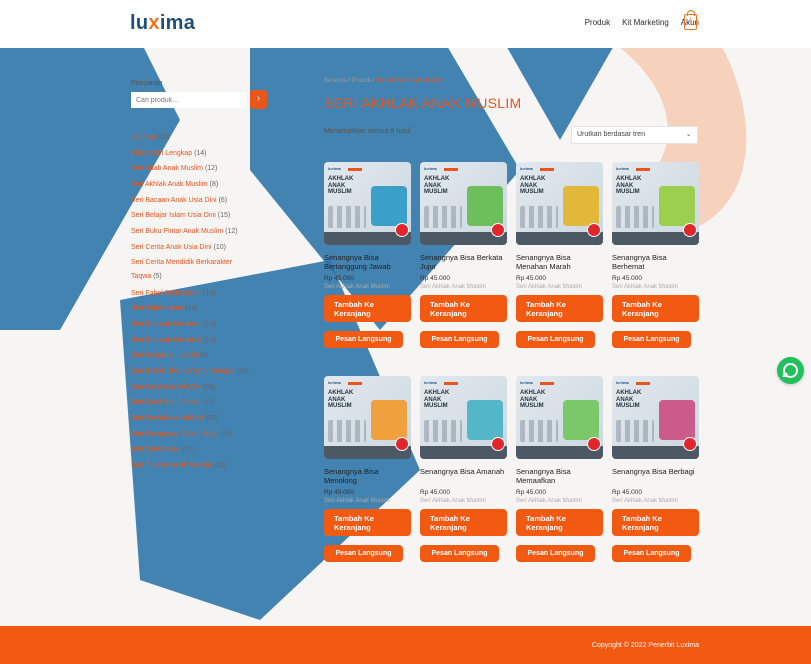 The height and width of the screenshot is (664, 811). I want to click on category-item: Seri Ilmuwan Muslim 1 (10), so click(216, 325).